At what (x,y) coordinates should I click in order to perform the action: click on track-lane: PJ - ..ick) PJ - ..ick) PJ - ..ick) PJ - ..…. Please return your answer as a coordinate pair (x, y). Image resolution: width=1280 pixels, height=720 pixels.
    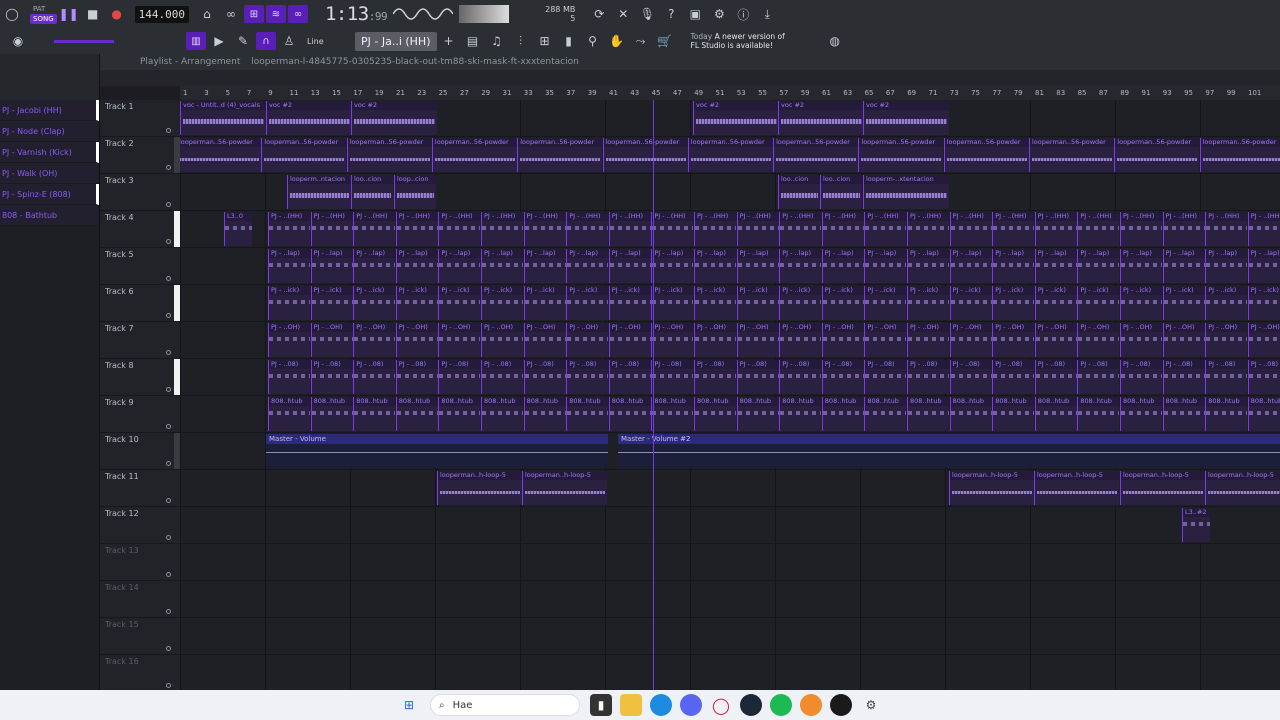
    Looking at the image, I should click on (730, 303).